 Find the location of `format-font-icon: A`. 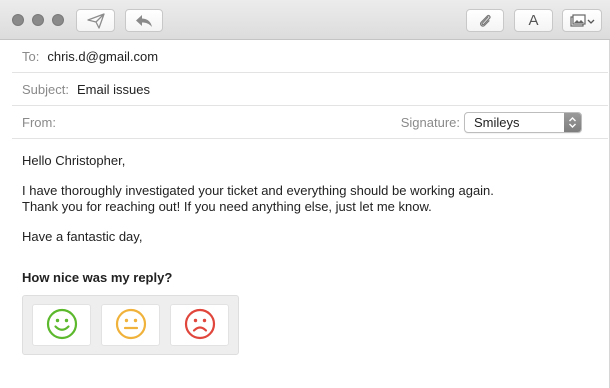

format-font-icon: A is located at coordinates (533, 20).